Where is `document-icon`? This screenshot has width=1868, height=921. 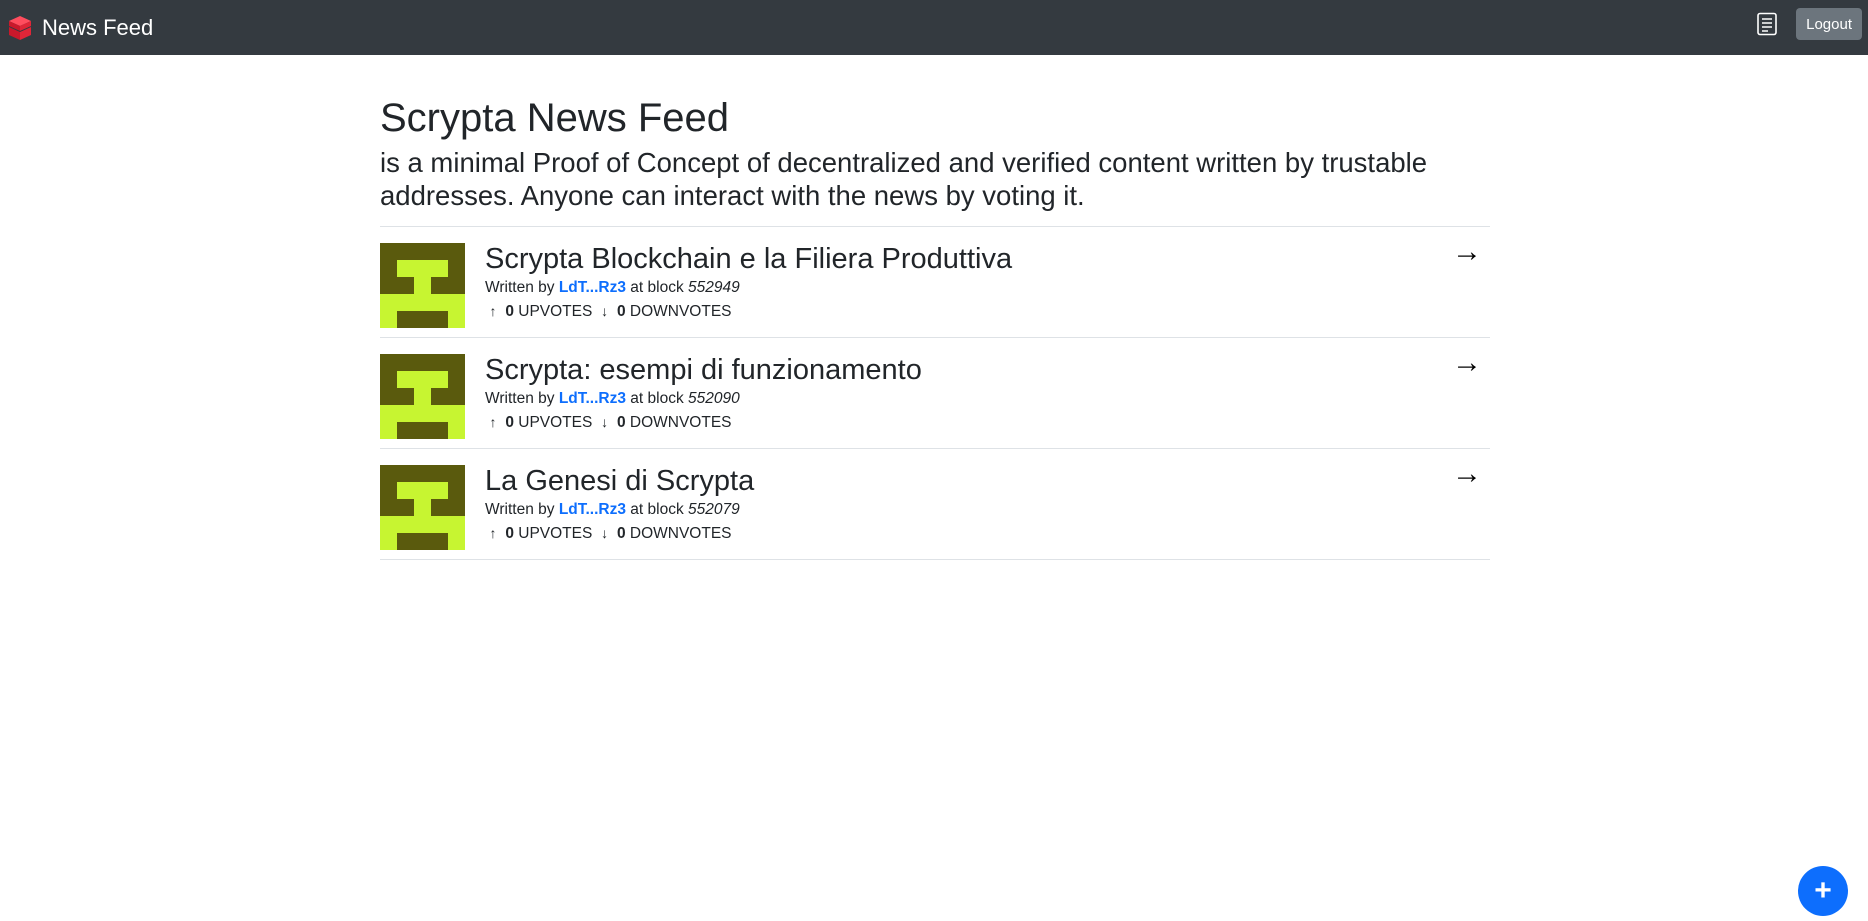
document-icon is located at coordinates (1767, 24).